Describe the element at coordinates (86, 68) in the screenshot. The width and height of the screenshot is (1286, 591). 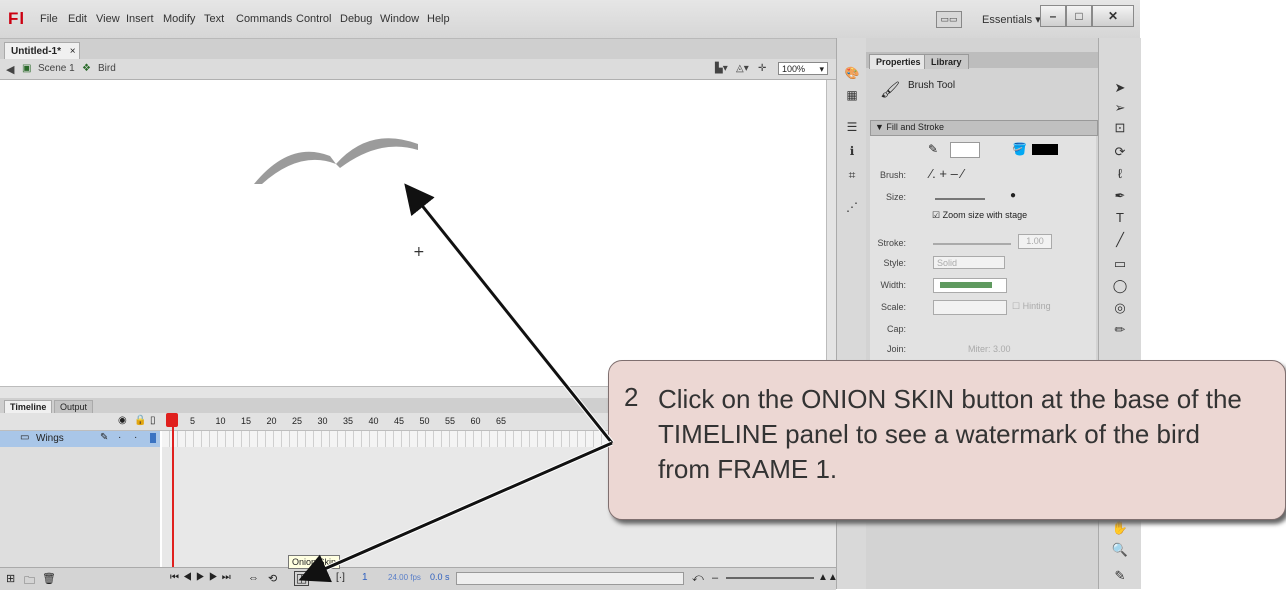
I see `symbol-icon: ❖` at that location.